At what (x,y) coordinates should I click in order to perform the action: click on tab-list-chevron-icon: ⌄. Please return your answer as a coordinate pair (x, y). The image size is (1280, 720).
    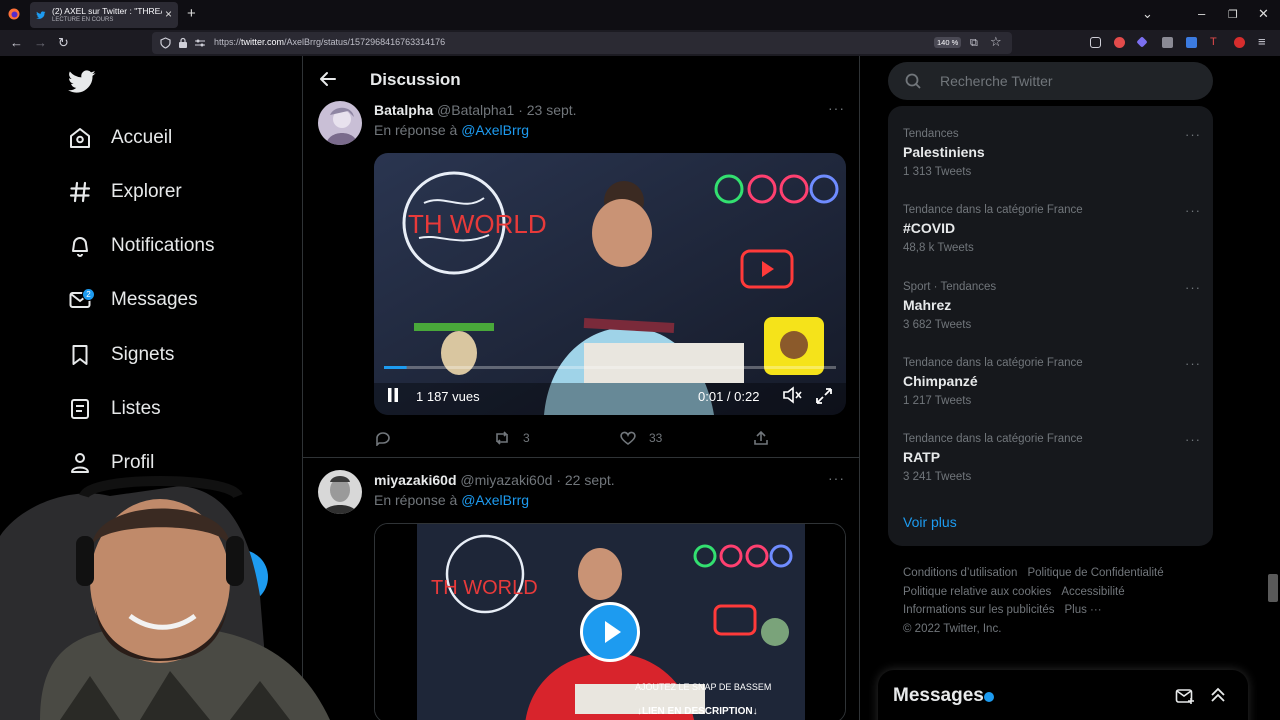
    Looking at the image, I should click on (1147, 14).